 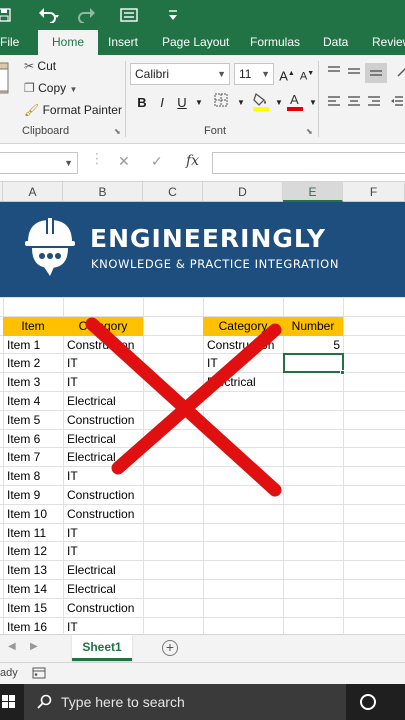 I want to click on column-header-a: A, so click(x=33, y=192).